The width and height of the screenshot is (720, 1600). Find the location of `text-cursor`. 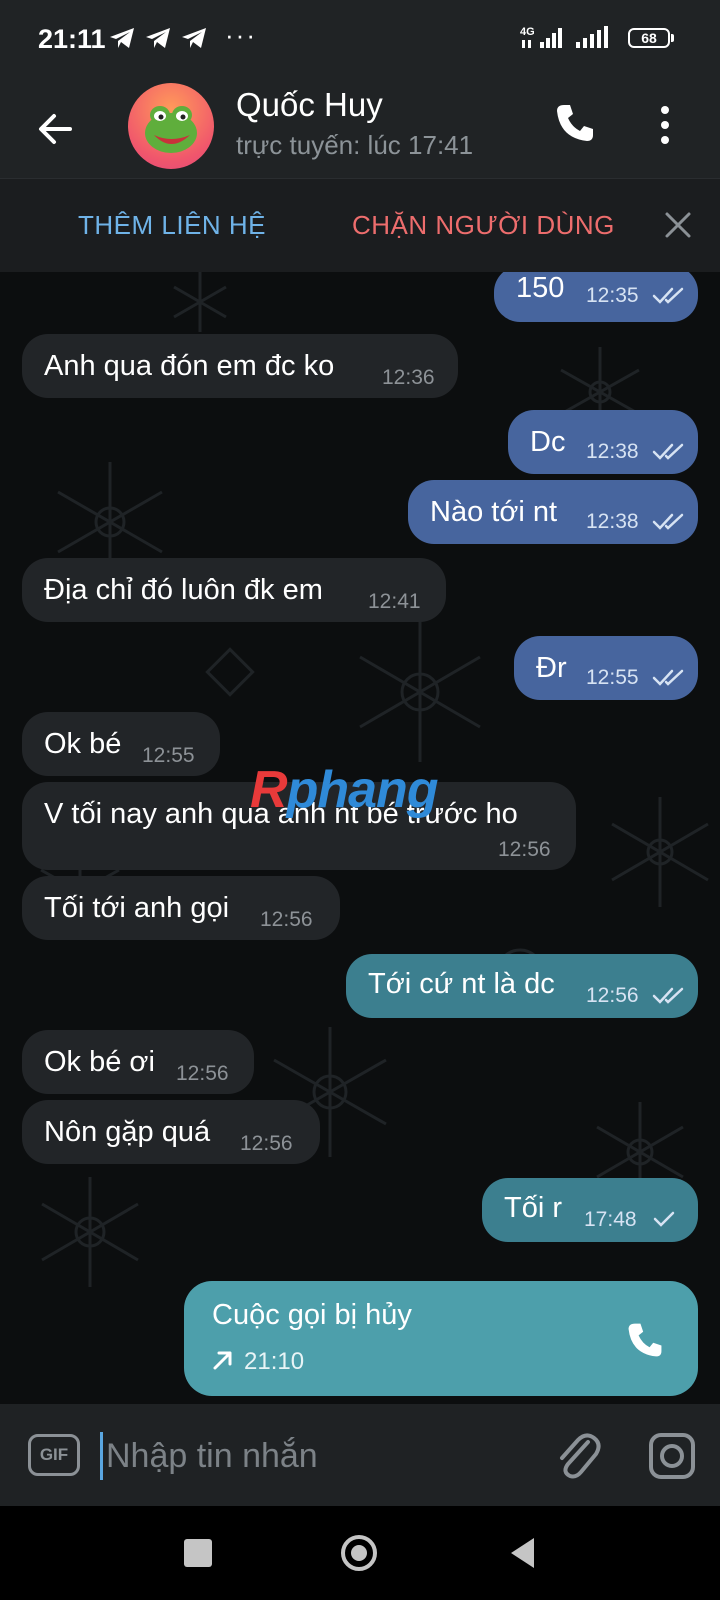

text-cursor is located at coordinates (101, 1456).